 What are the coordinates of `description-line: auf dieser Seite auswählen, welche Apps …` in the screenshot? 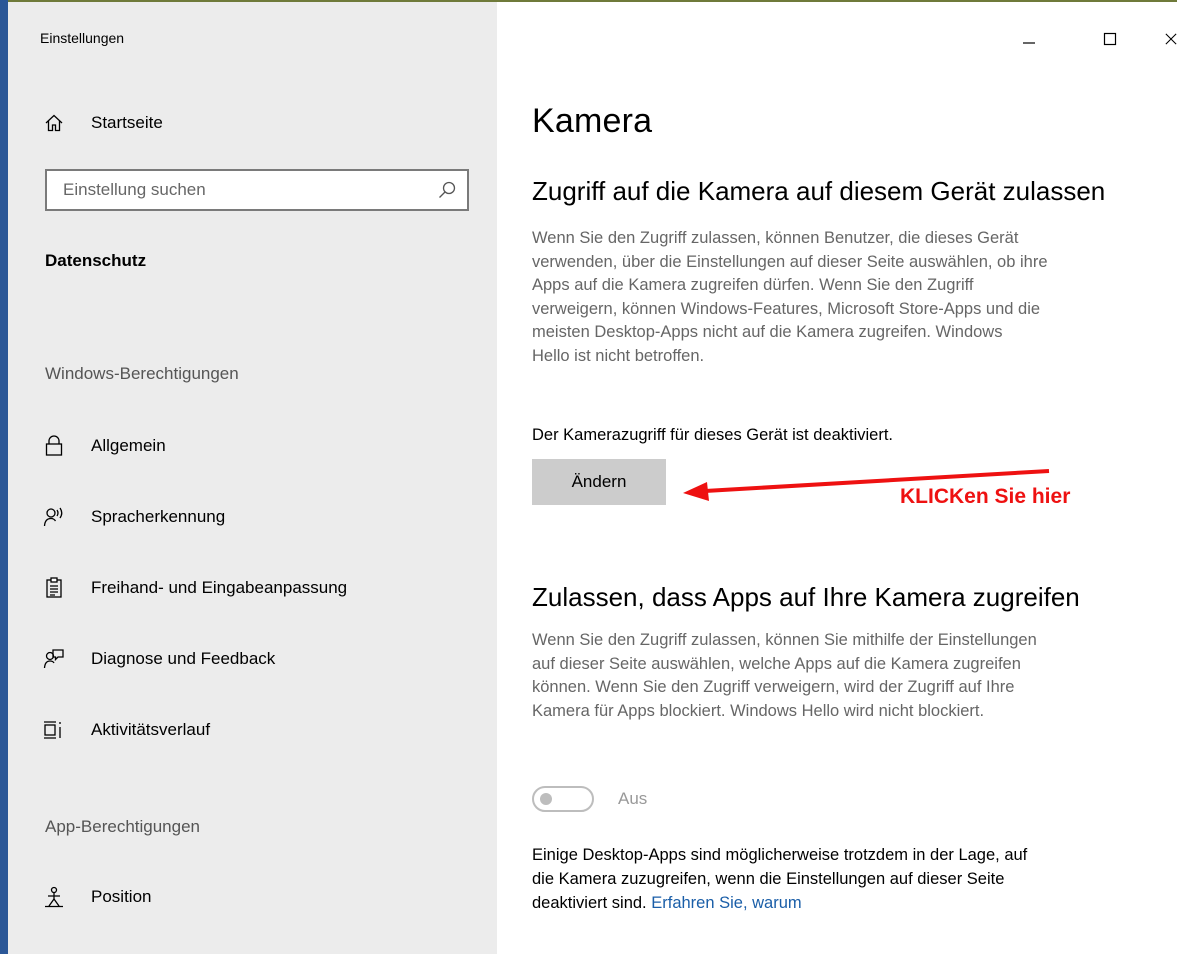 It's located at (776, 663).